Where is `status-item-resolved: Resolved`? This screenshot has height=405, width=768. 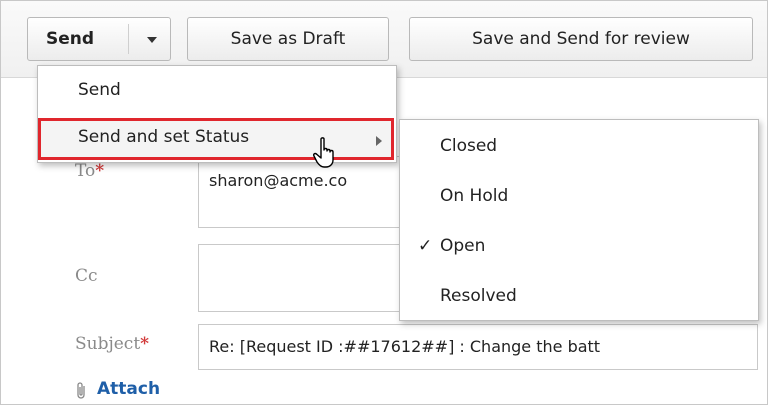 status-item-resolved: Resolved is located at coordinates (478, 296).